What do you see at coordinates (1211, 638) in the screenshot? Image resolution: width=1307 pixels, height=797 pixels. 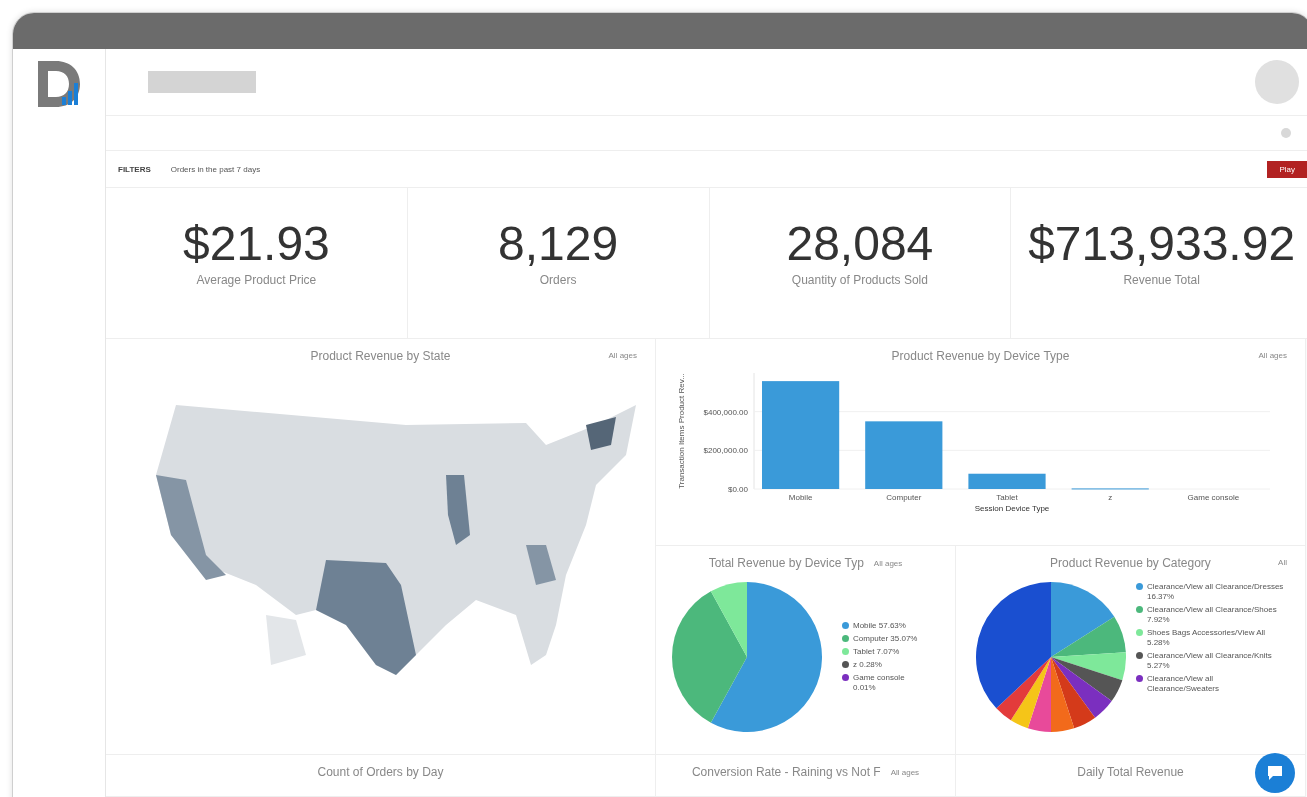 I see `legend-item: Shoes Bags Accessories/View All 5.28%` at bounding box center [1211, 638].